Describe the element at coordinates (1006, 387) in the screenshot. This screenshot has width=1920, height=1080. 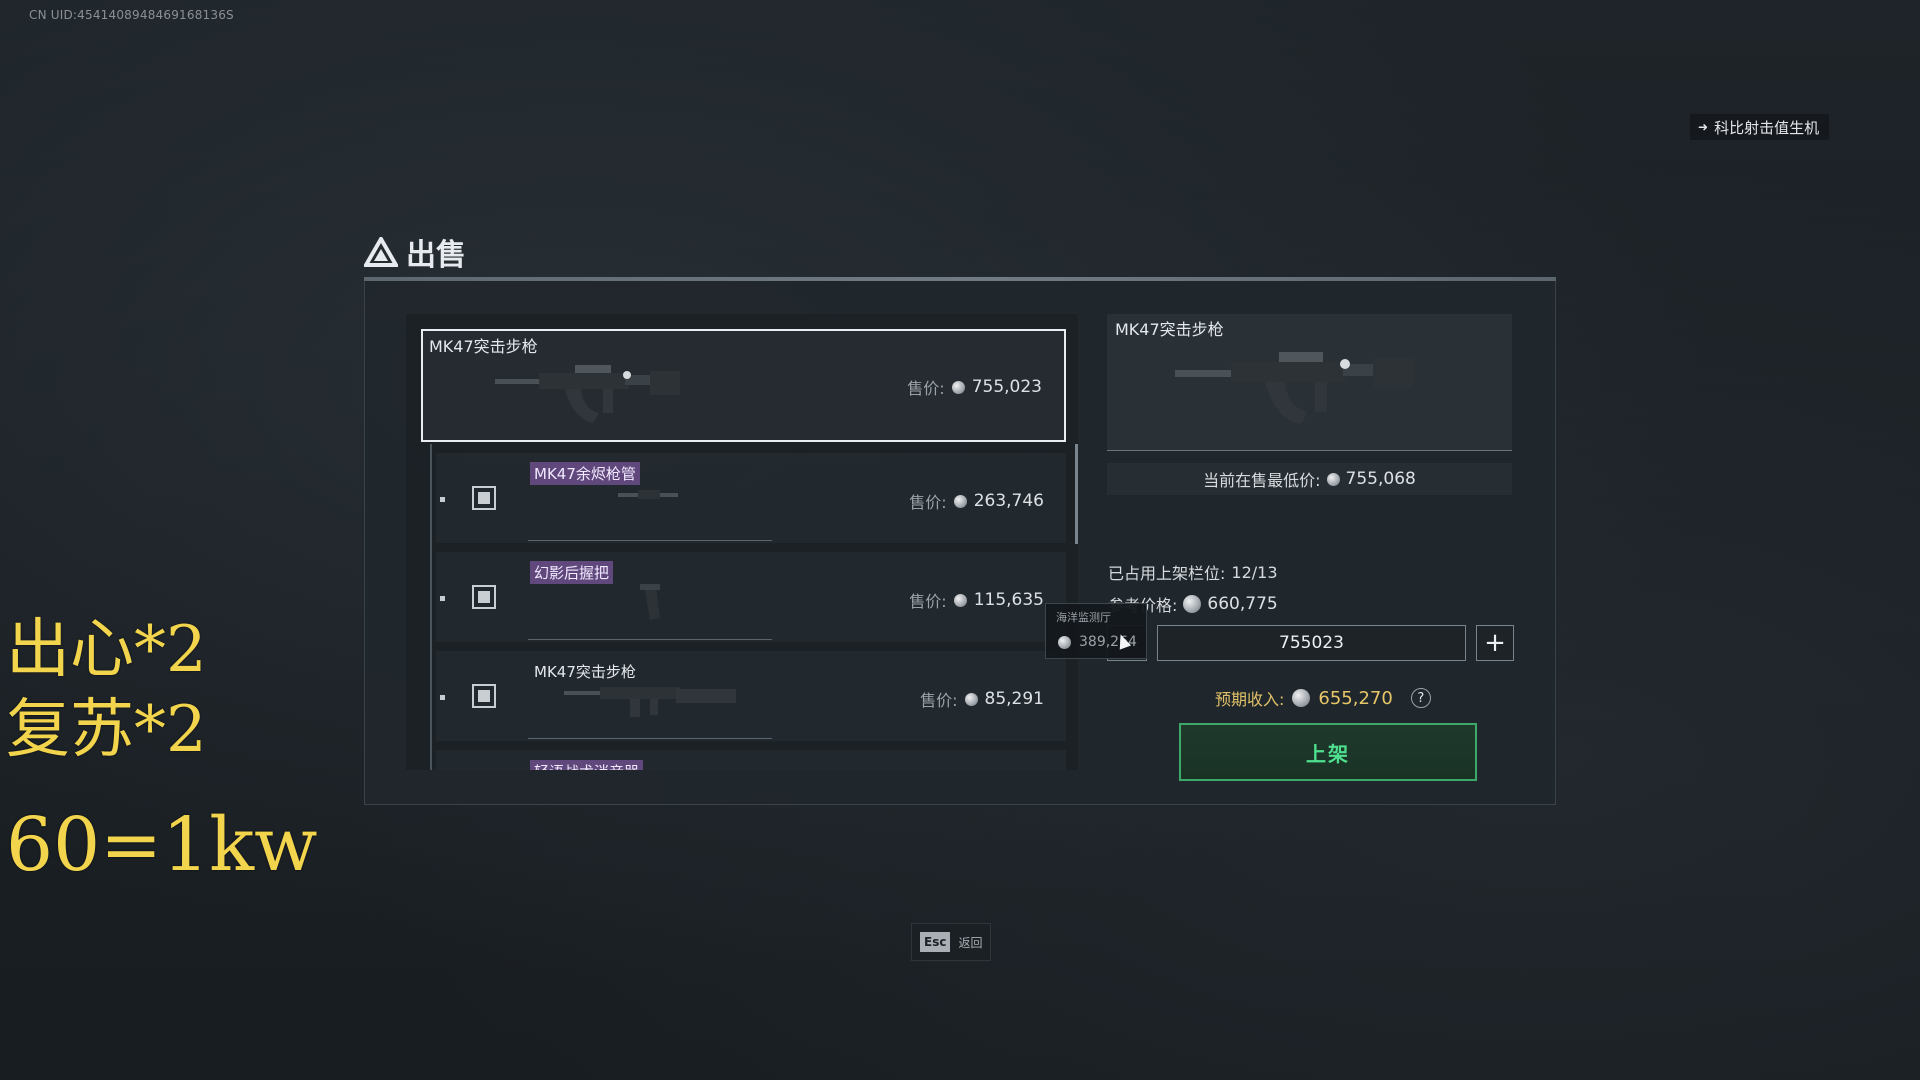
I see `price-value: 755,023` at that location.